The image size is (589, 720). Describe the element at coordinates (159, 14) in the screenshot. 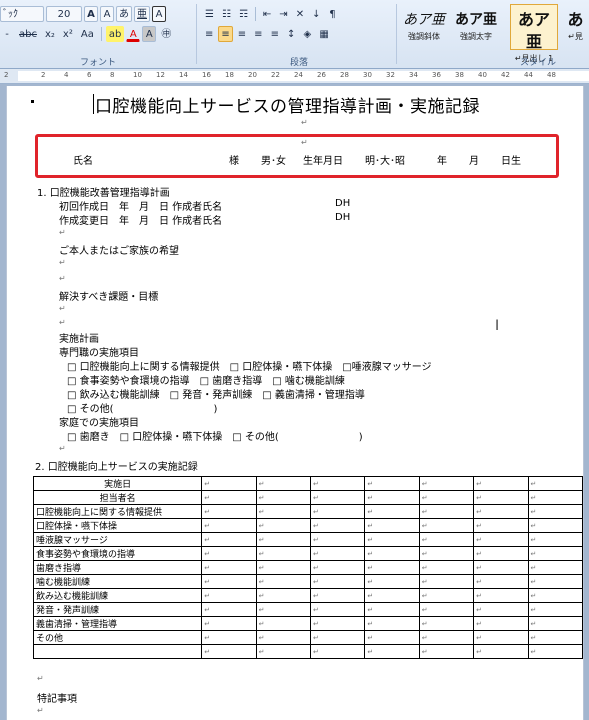

I see `char-border-button: A` at that location.